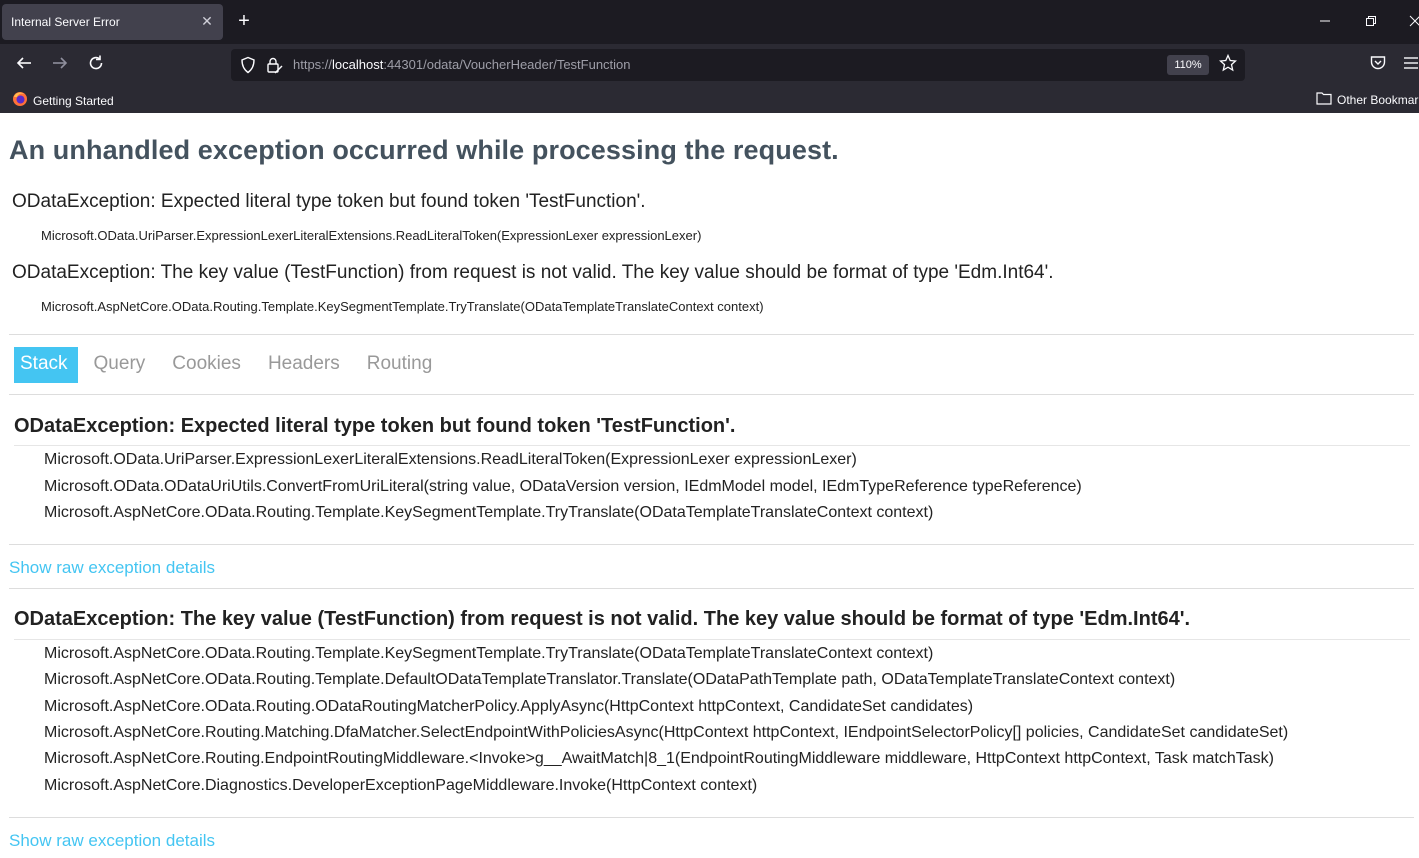 This screenshot has height=858, width=1419. Describe the element at coordinates (1412, 22) in the screenshot. I see `close-window-icon` at that location.